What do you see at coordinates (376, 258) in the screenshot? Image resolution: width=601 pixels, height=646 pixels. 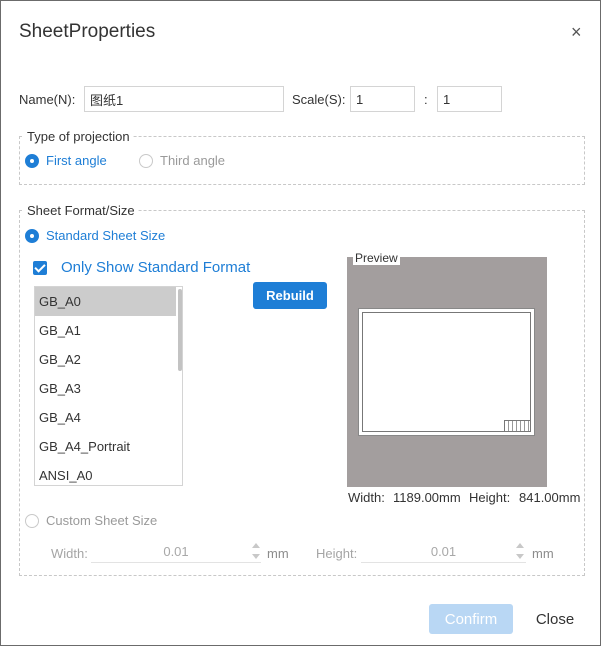 I see `preview-legend: Preview` at bounding box center [376, 258].